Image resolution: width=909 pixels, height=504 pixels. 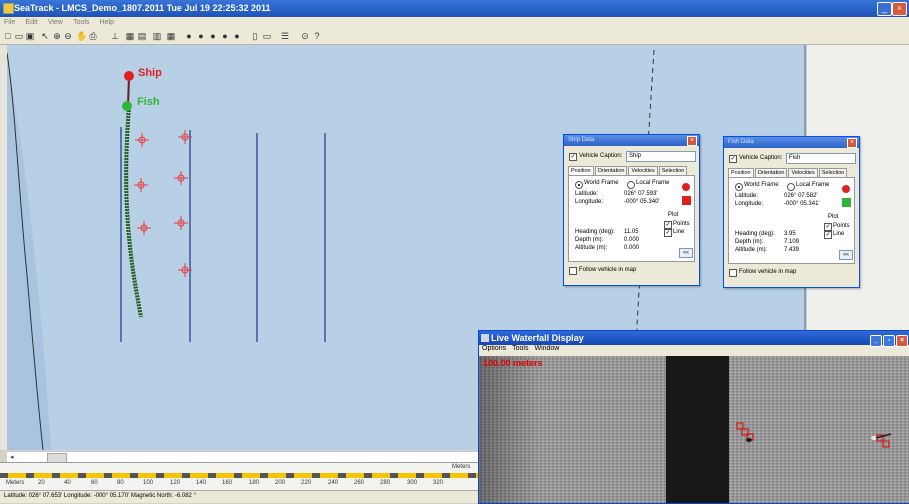 What do you see at coordinates (821, 158) in the screenshot?
I see `vehicle-caption-input: Fish` at bounding box center [821, 158].